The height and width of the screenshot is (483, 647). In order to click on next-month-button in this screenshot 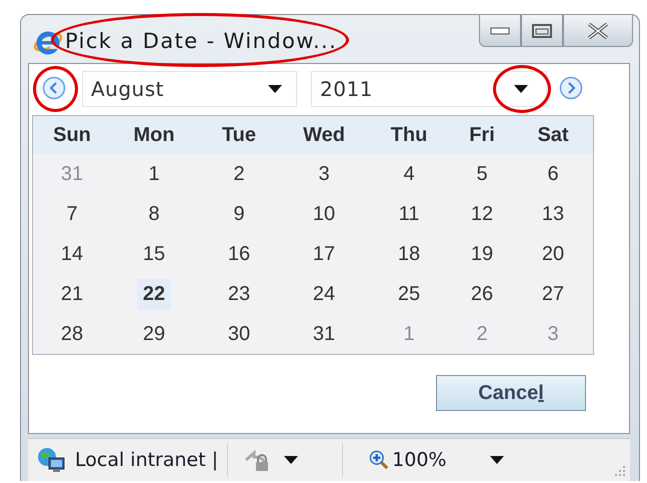, I will do `click(572, 89)`.